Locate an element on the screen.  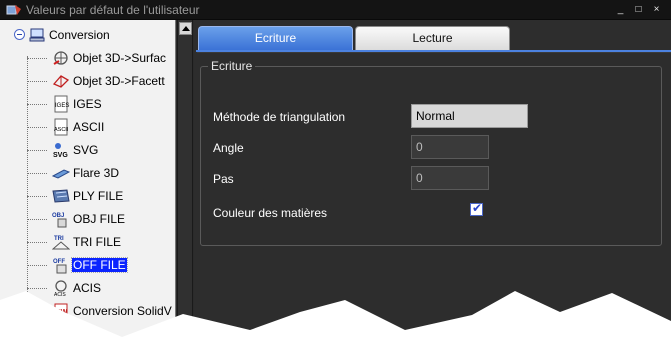
tree-item-conversion: Conversion is located at coordinates (87, 35).